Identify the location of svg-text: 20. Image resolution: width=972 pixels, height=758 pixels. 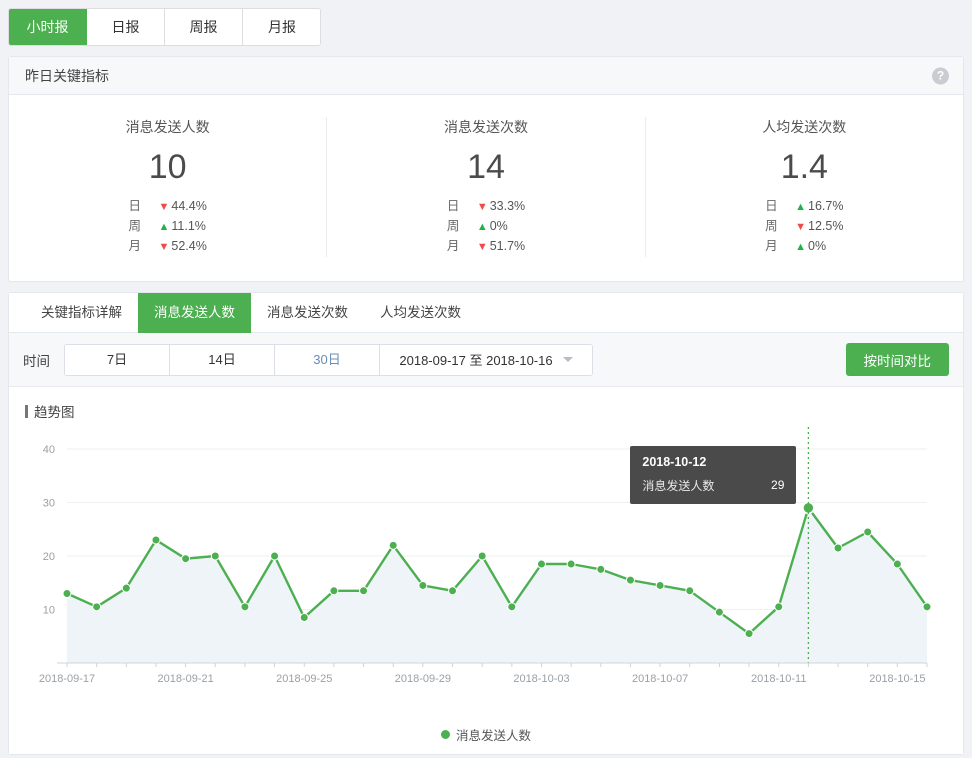
(49, 557).